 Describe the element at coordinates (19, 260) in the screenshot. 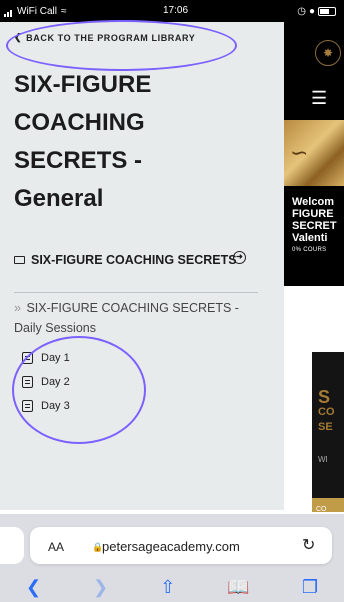

I see `folder-icon` at that location.